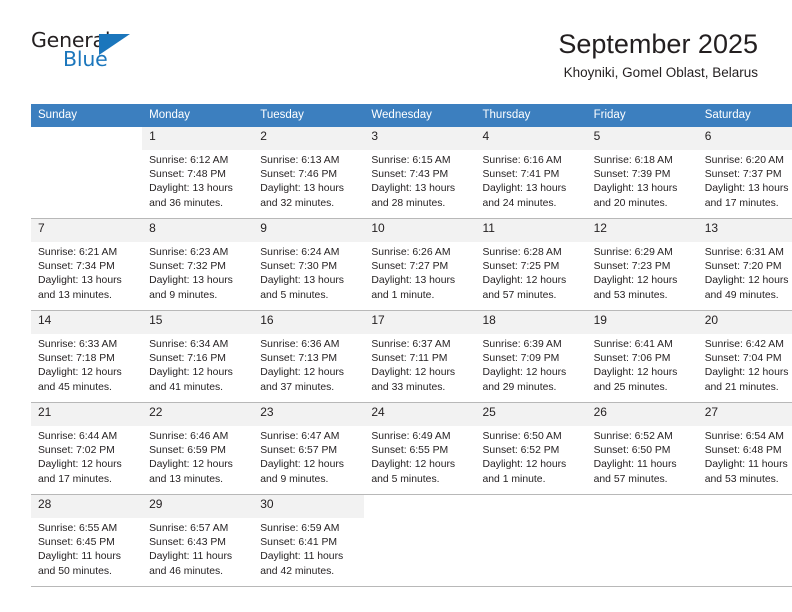 This screenshot has height=612, width=792. I want to click on day-number: 20, so click(744, 322).